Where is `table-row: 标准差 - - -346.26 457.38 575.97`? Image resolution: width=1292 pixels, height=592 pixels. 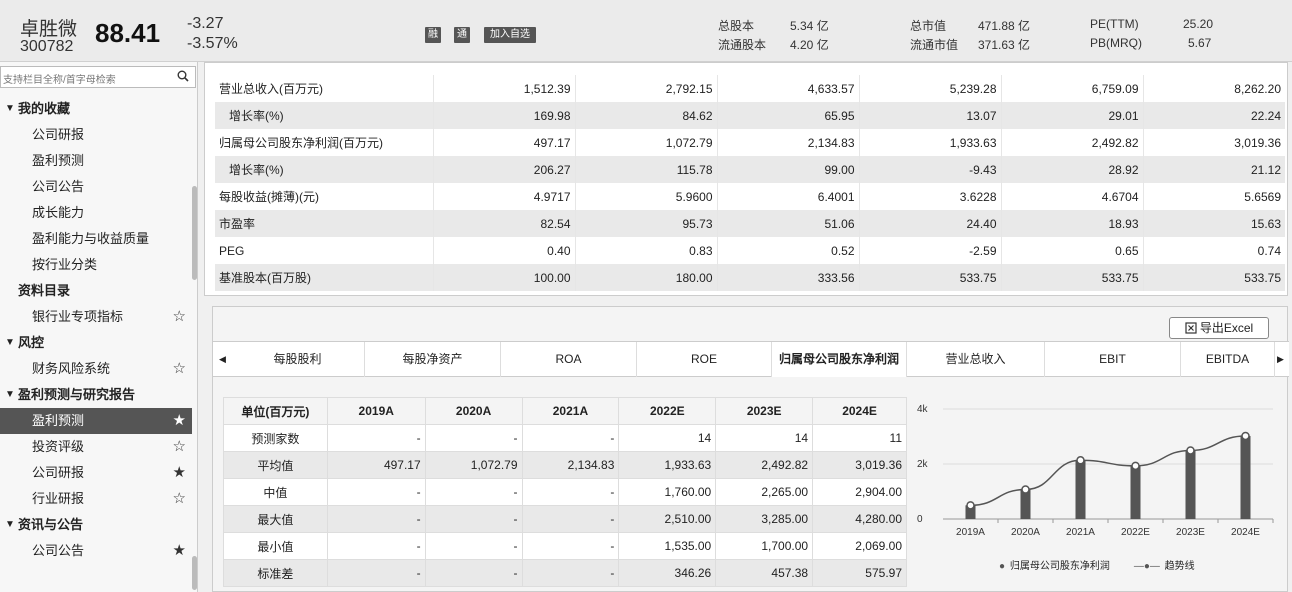
table-row: 标准差 - - -346.26 457.38 575.97 is located at coordinates (565, 573).